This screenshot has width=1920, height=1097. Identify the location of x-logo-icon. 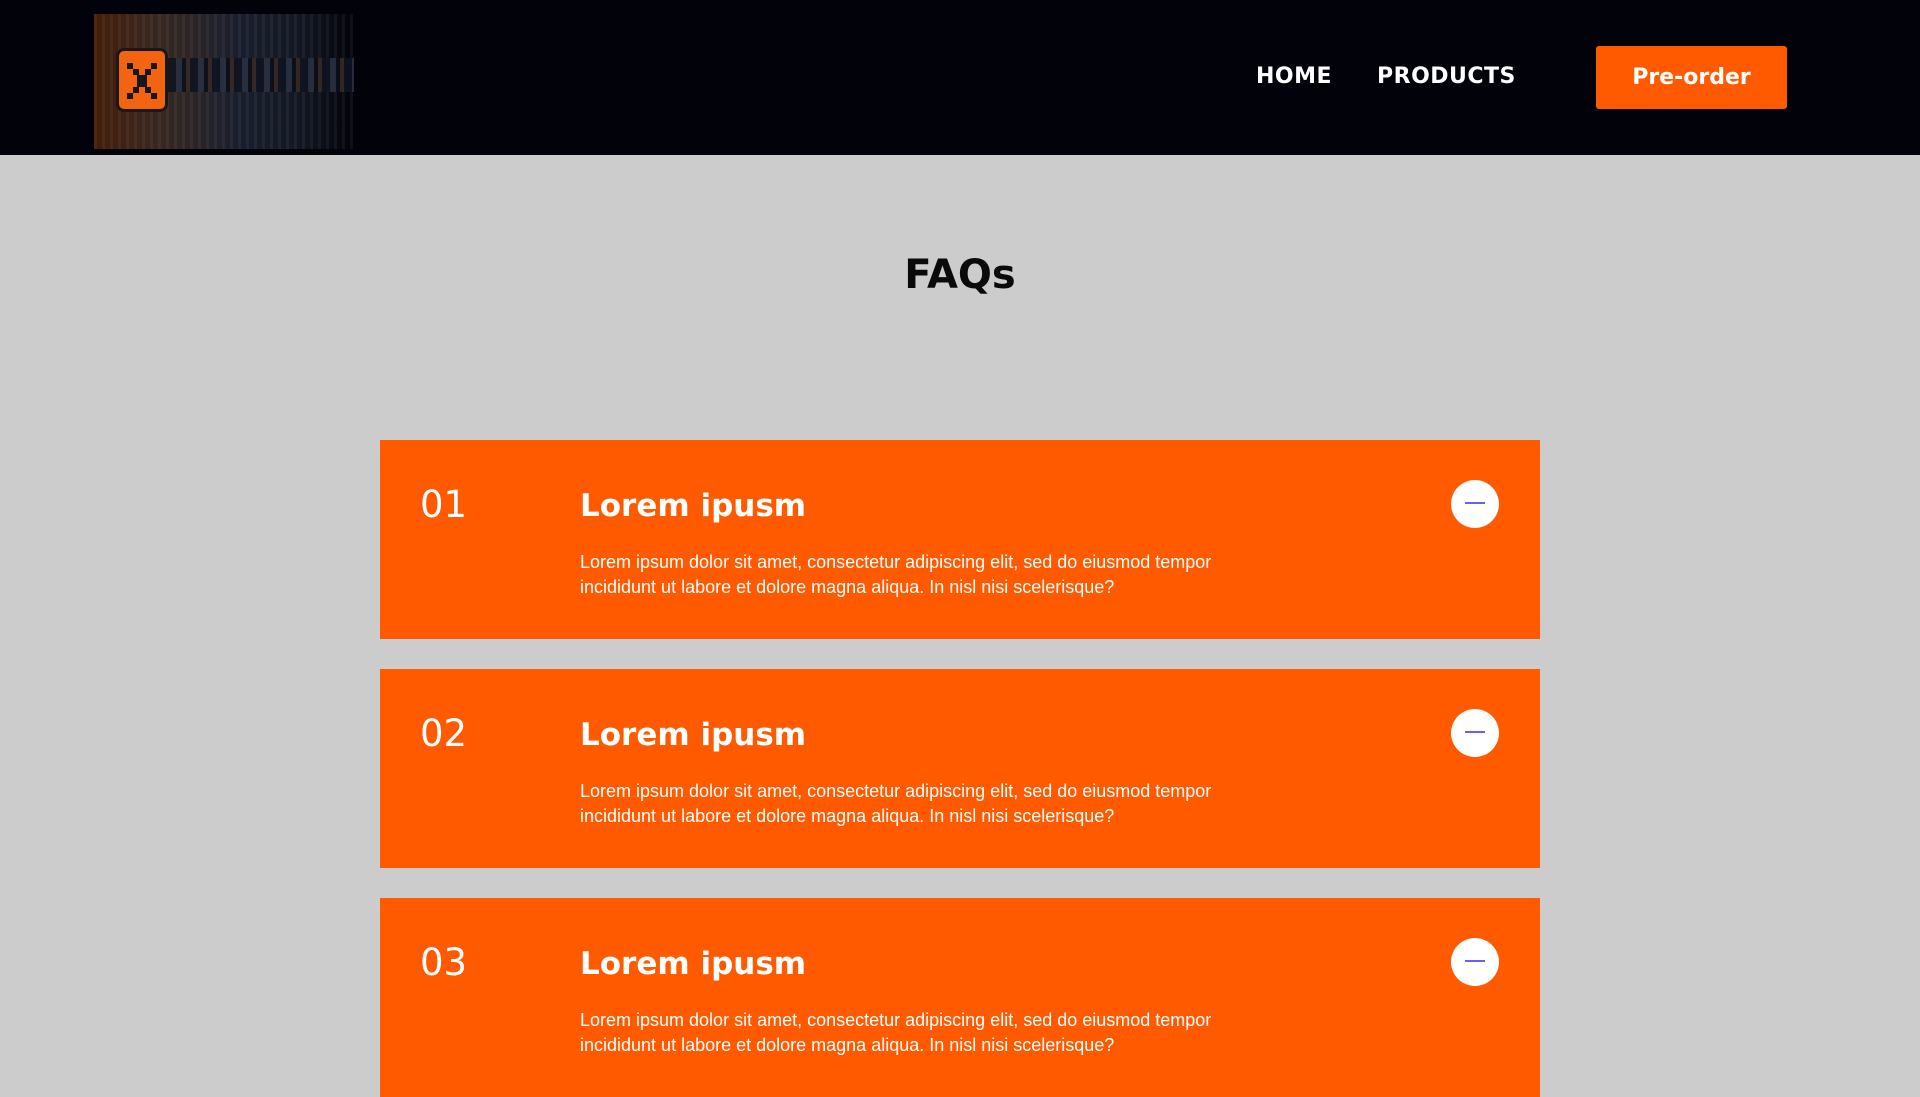
(142, 80).